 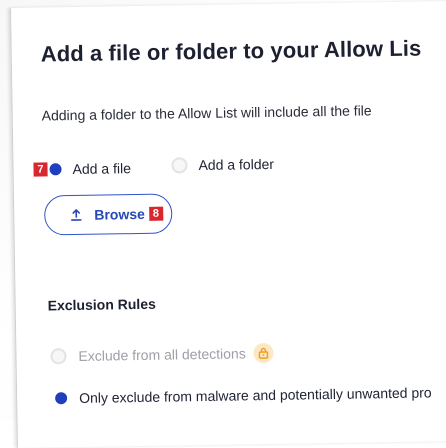 I want to click on add-file-option: 7 Add a file, so click(x=82, y=169).